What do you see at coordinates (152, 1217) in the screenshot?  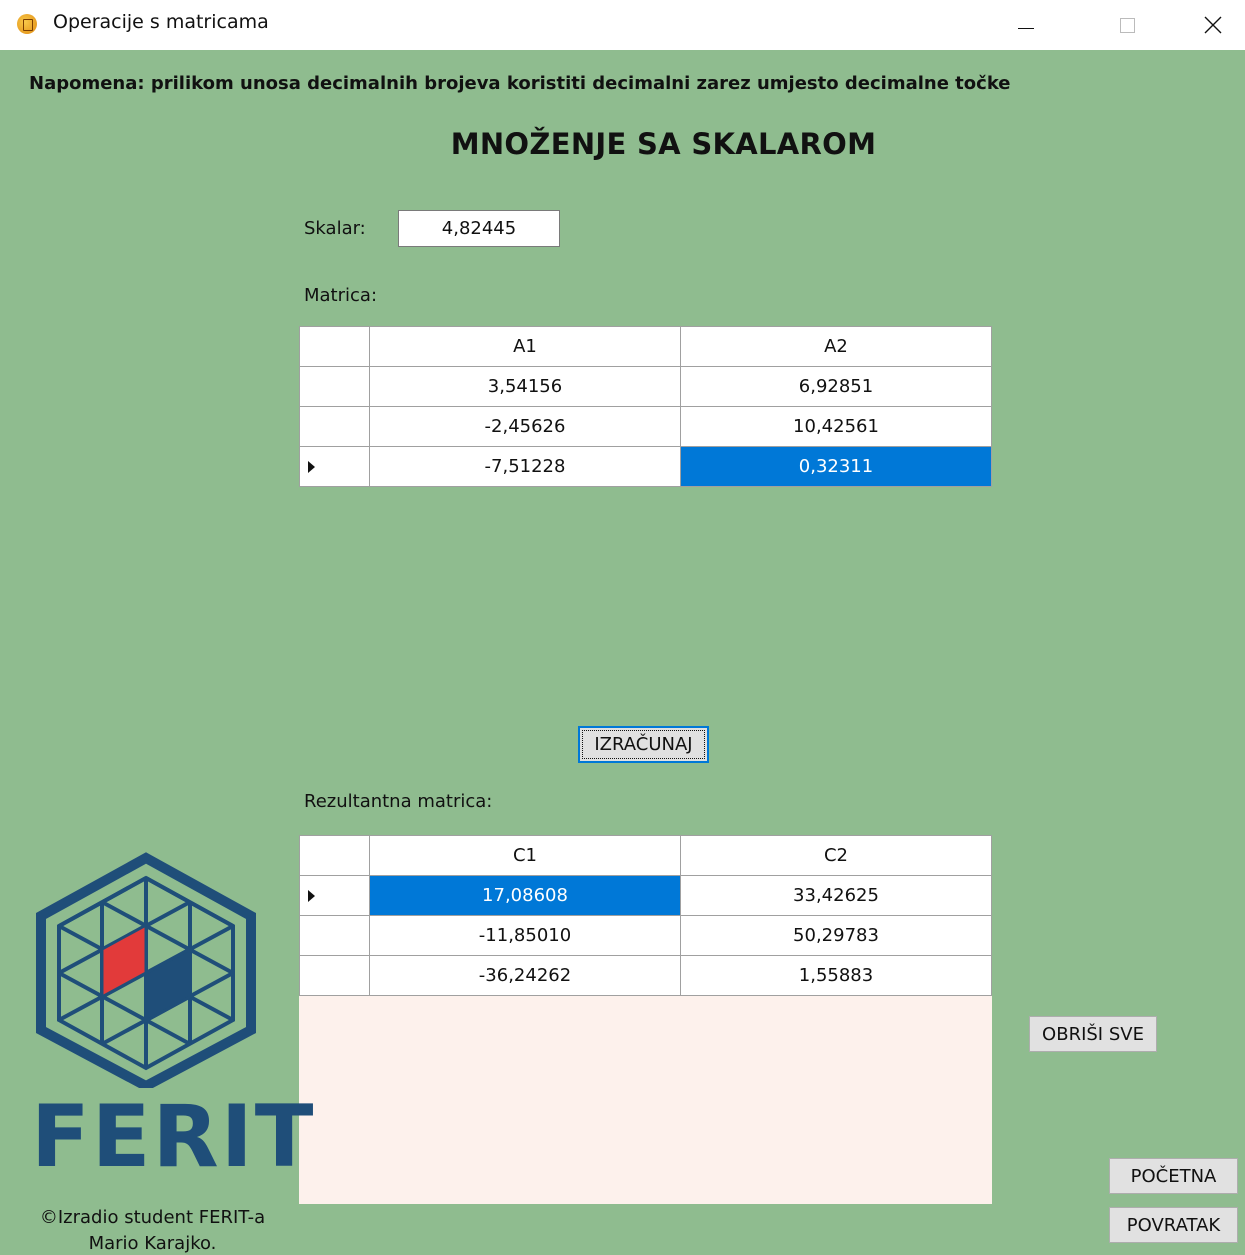 I see `credit-line-1: ©Izradio student FERIT-a` at bounding box center [152, 1217].